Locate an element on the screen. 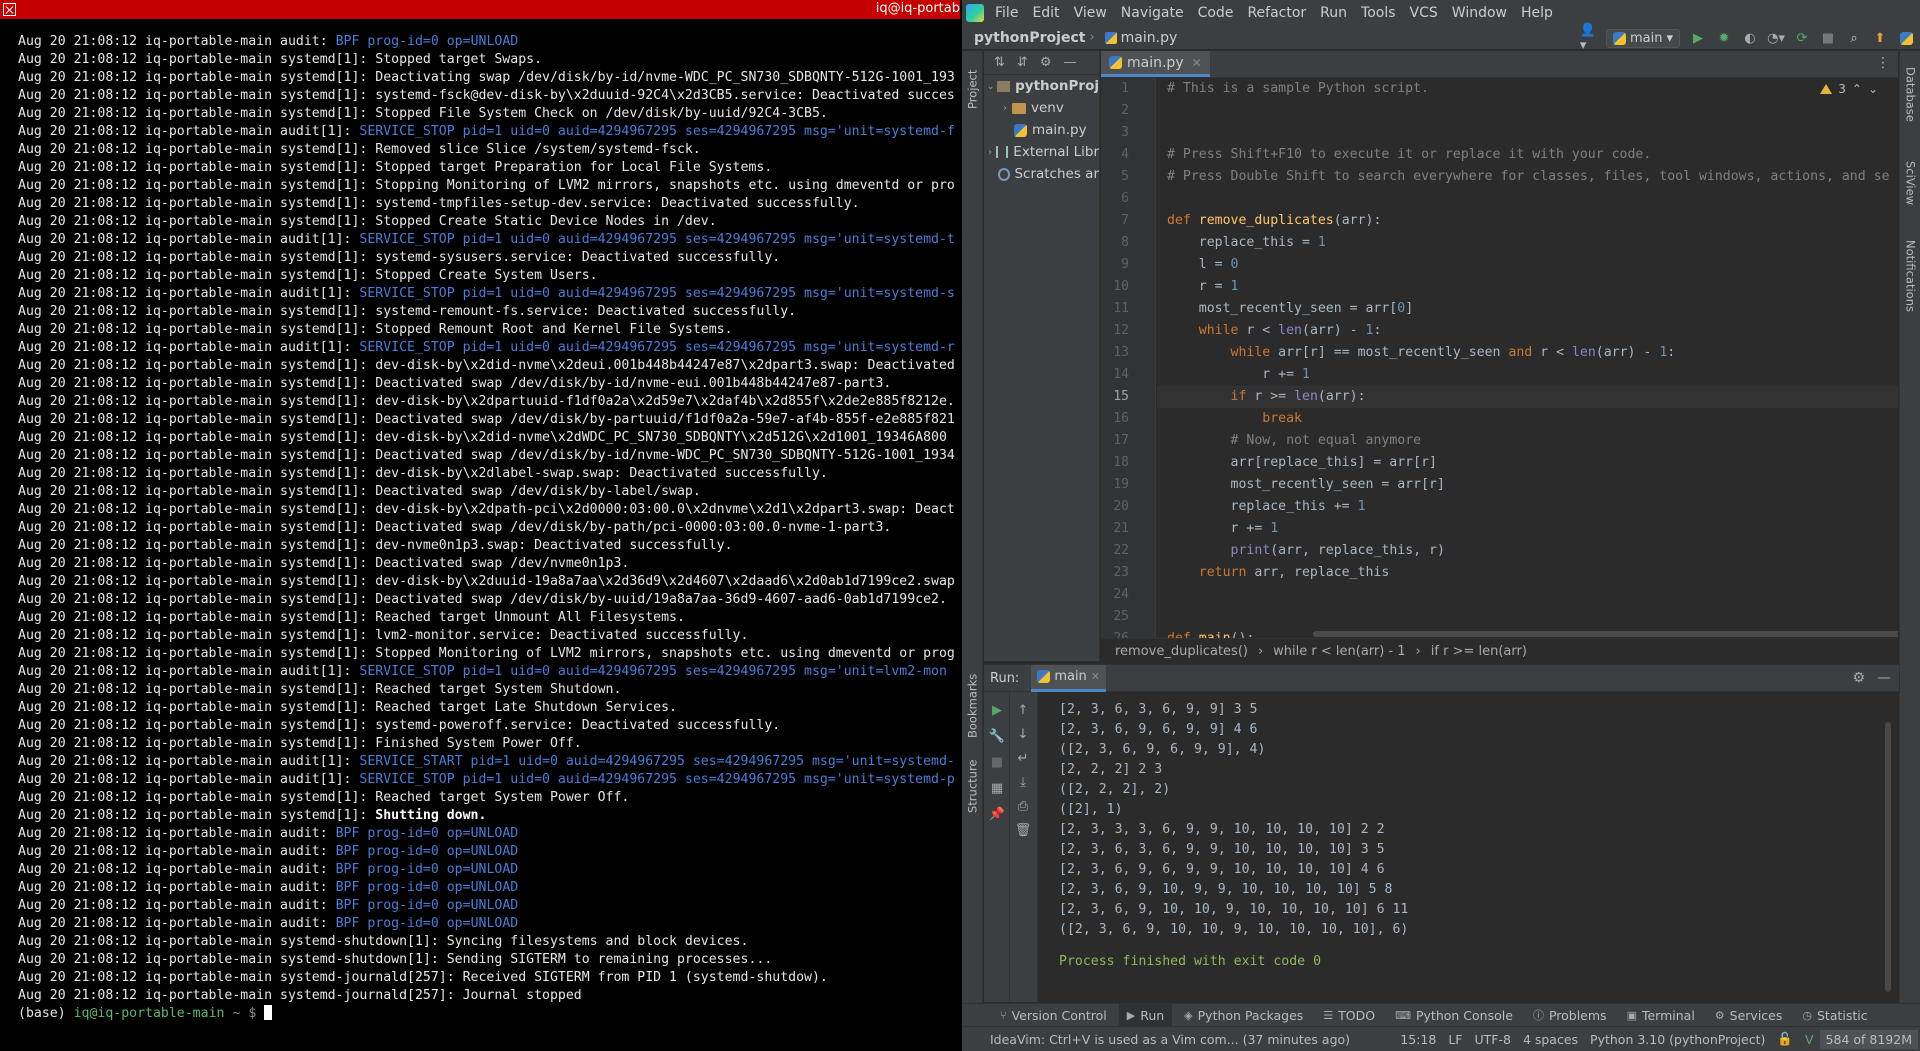  coverage-icon: ◐ is located at coordinates (1750, 38).